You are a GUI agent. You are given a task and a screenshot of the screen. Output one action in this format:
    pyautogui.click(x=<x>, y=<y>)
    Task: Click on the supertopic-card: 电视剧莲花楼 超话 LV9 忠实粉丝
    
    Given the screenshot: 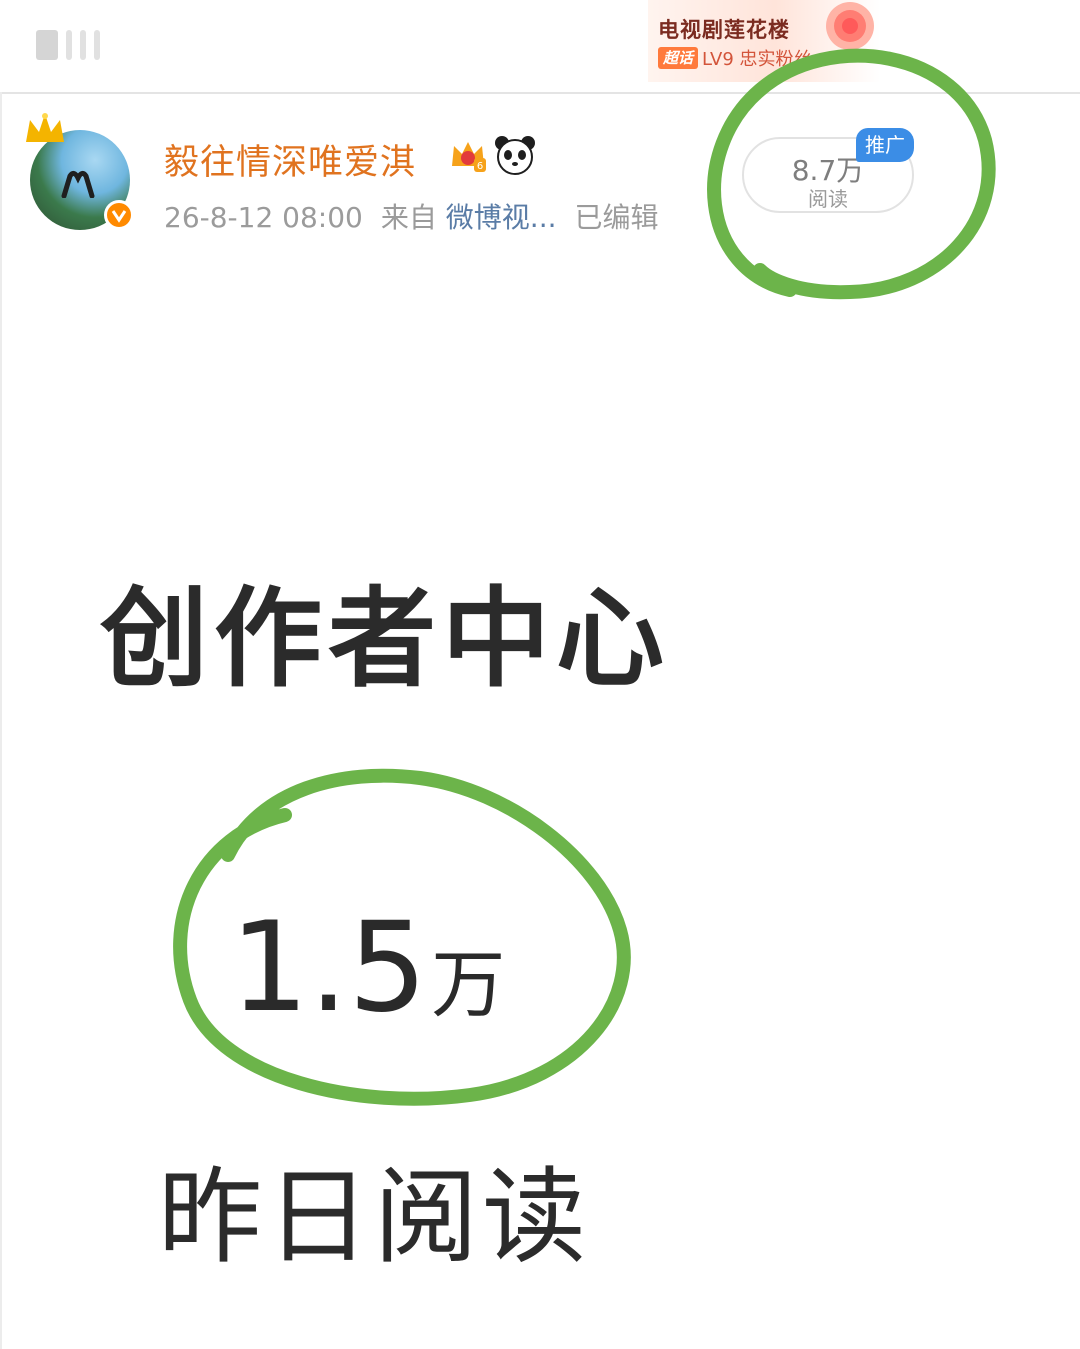 What is the action you would take?
    pyautogui.click(x=764, y=41)
    